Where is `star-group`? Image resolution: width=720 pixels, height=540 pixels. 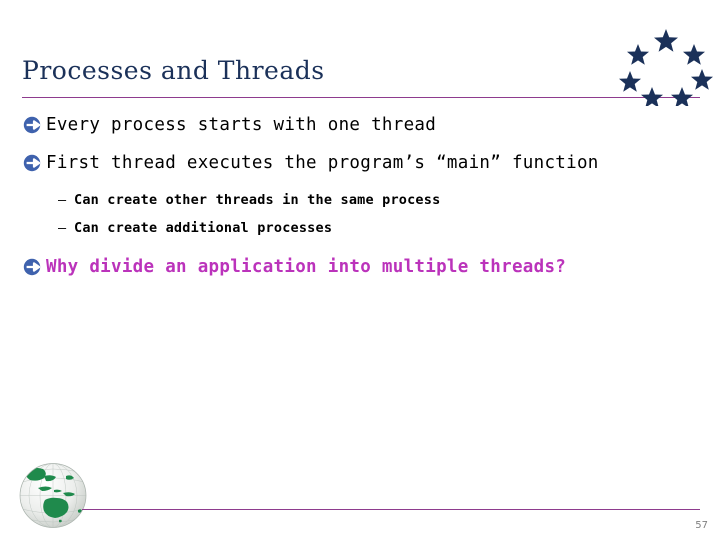 star-group is located at coordinates (666, 68).